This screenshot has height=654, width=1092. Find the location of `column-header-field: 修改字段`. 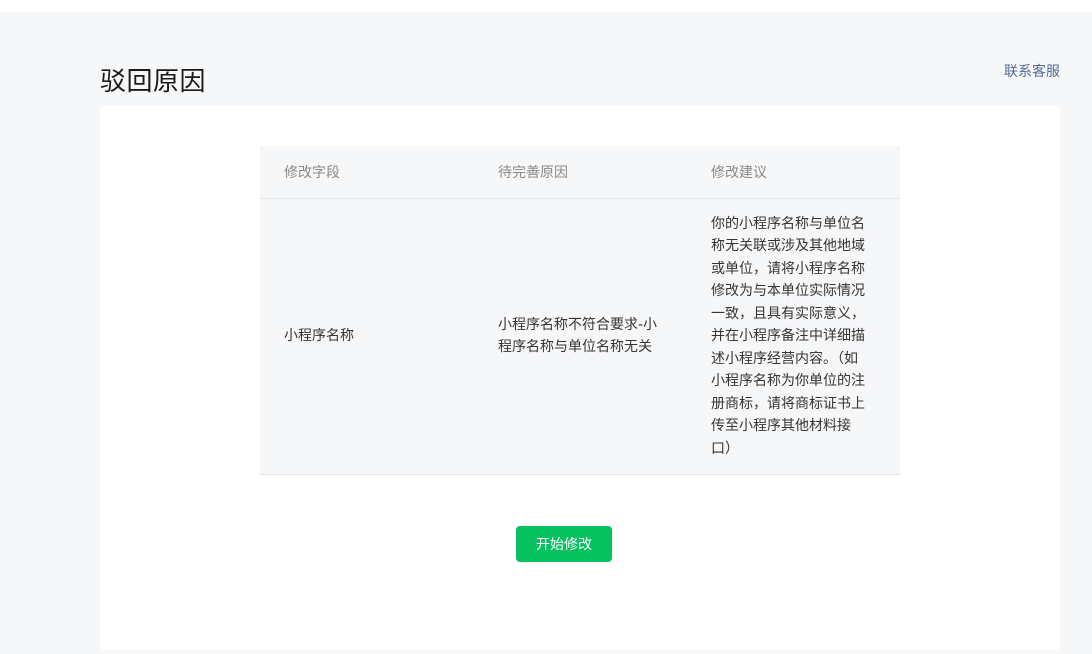

column-header-field: 修改字段 is located at coordinates (367, 172).